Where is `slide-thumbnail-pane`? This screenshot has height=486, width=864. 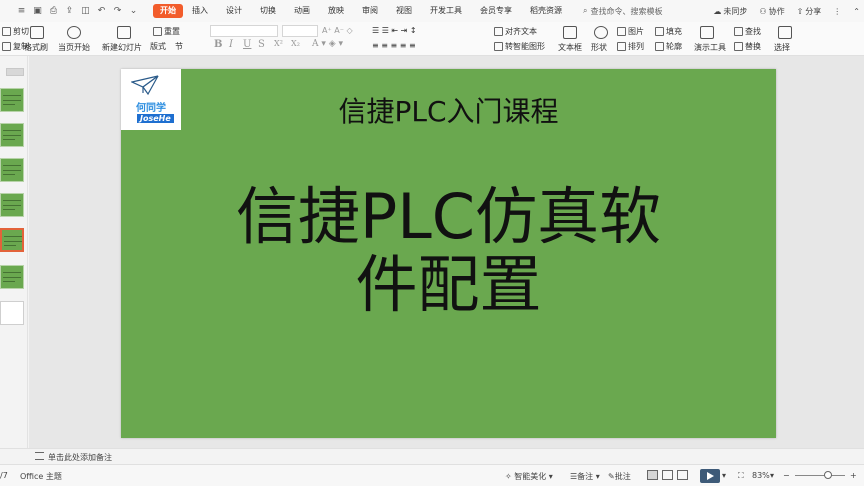 slide-thumbnail-pane is located at coordinates (14, 260).